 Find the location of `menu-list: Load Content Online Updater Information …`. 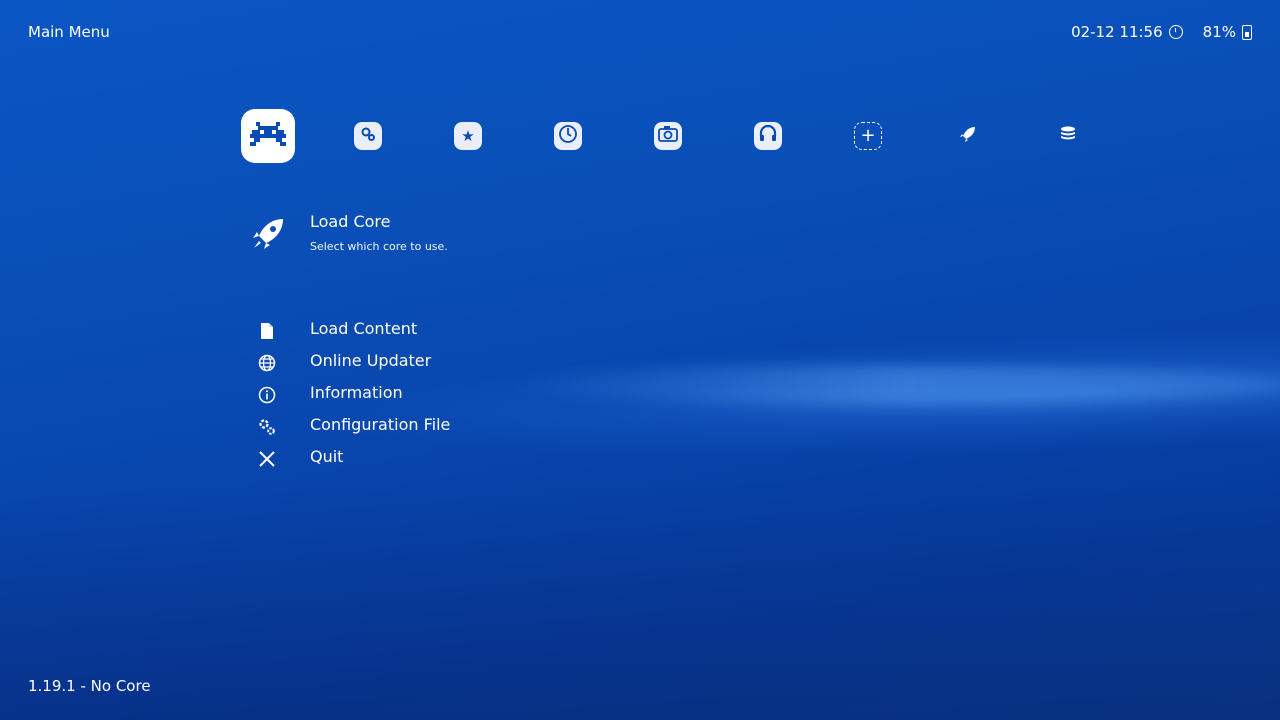

menu-list: Load Content Online Updater Information … is located at coordinates (405, 396).